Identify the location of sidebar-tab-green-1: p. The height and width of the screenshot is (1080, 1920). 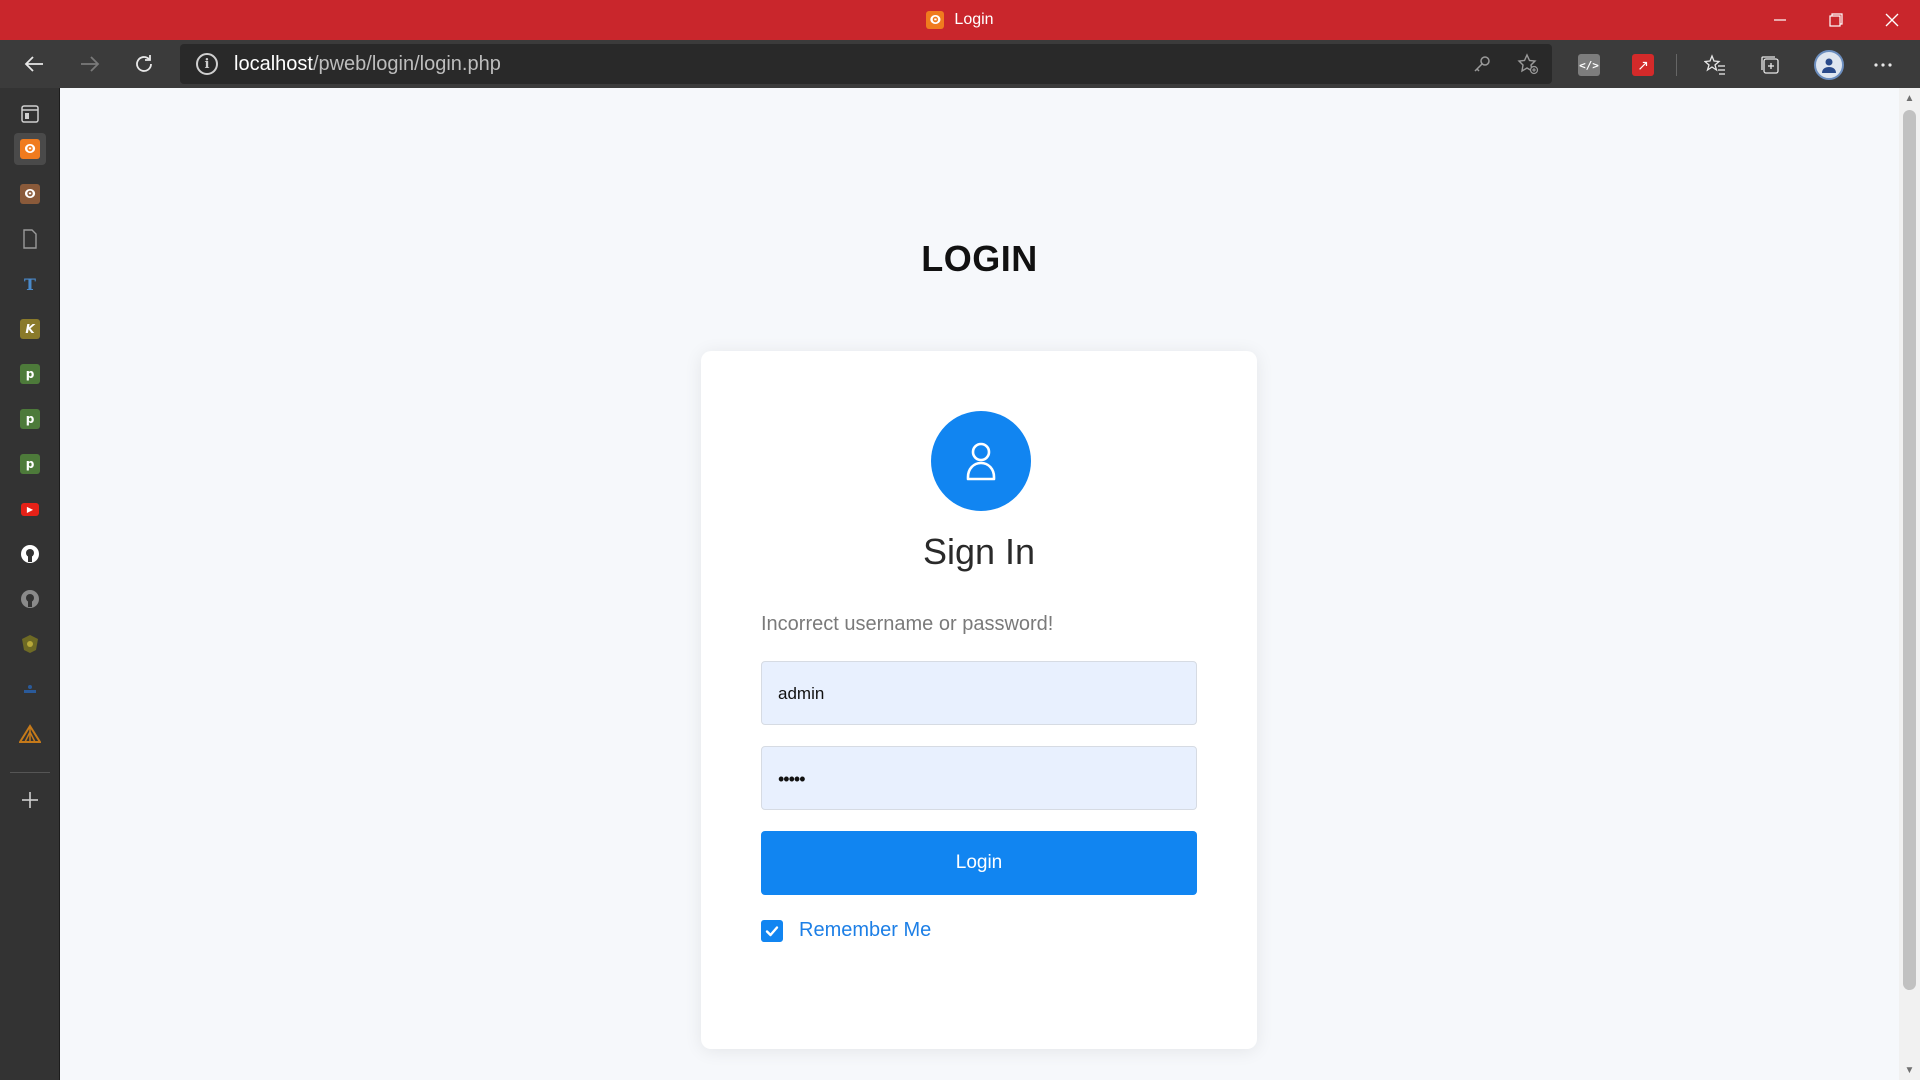
(30, 374).